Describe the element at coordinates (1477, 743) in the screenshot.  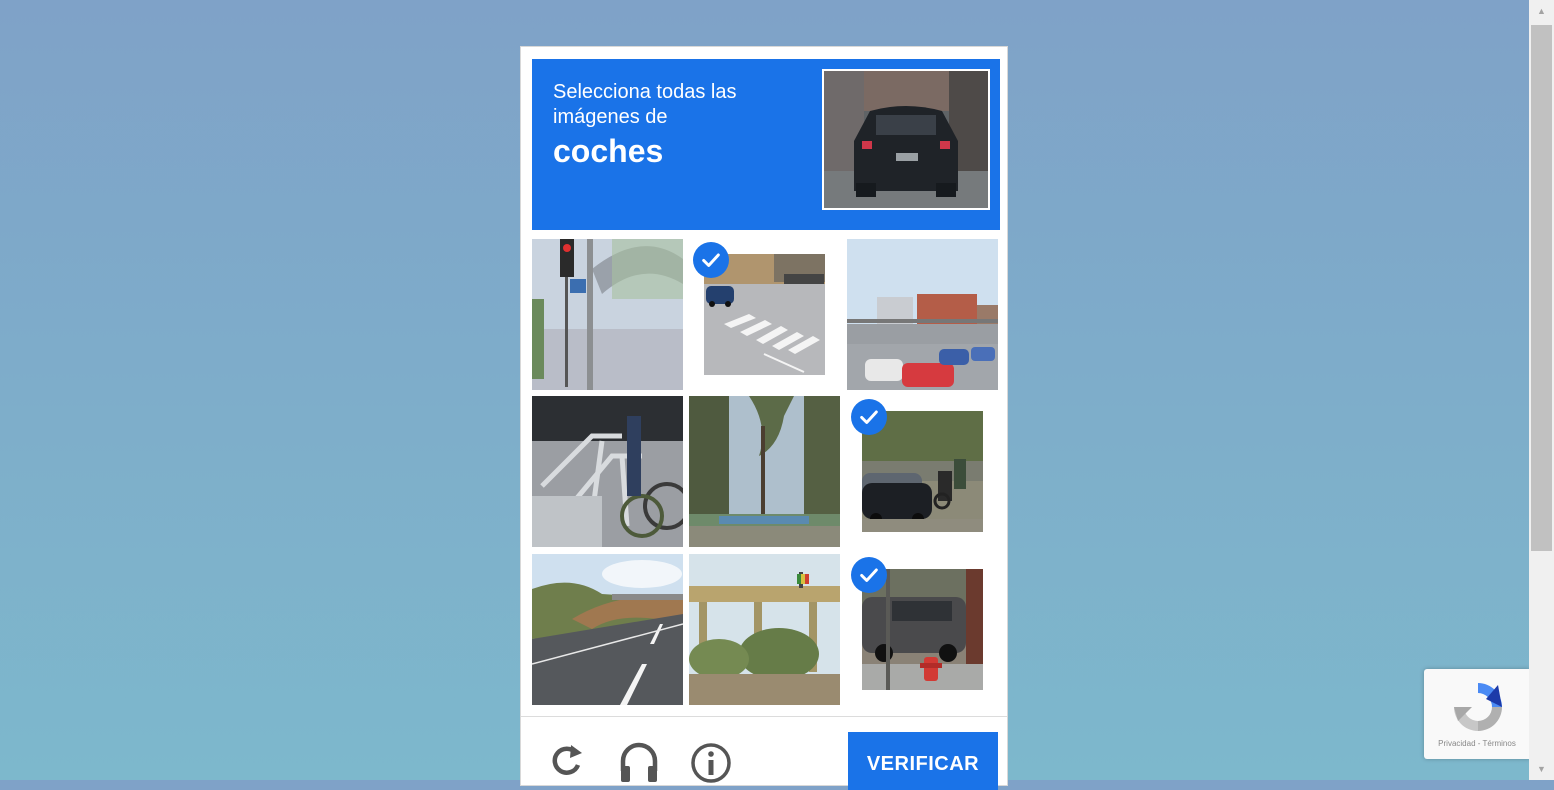
I see `privacy-terms-links: Privacidad - Términos` at that location.